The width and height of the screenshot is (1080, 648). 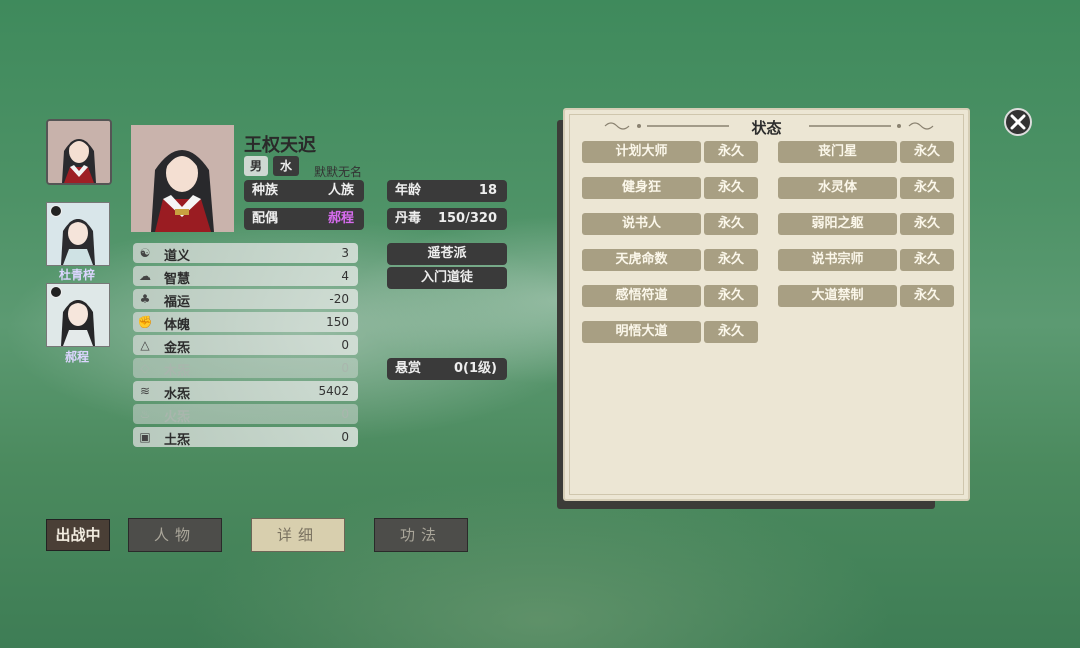 What do you see at coordinates (837, 296) in the screenshot?
I see `status-item-name: 大道禁制` at bounding box center [837, 296].